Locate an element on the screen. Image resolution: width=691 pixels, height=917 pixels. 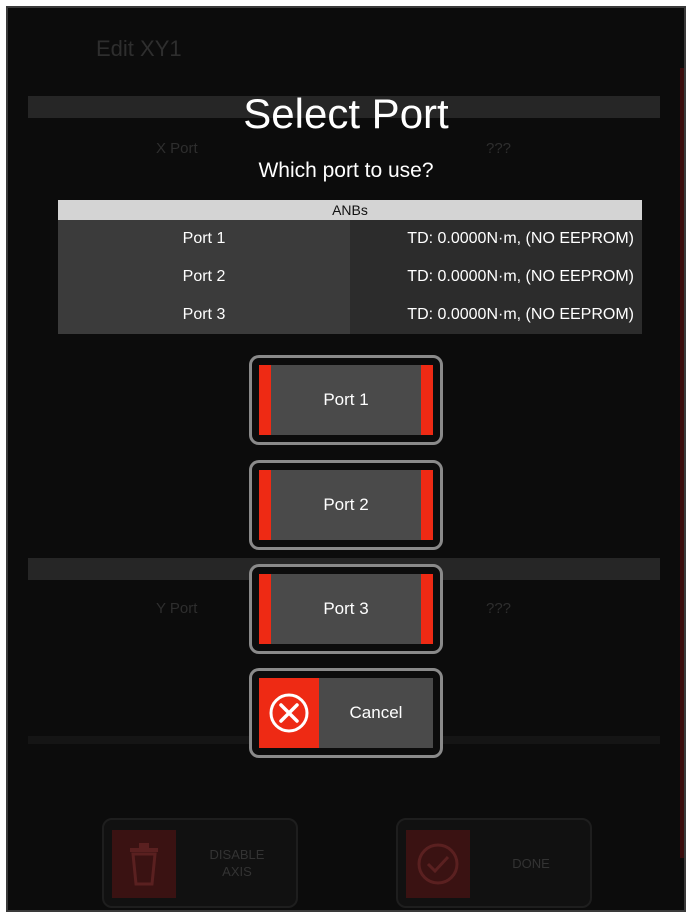
disable-axis-button: DISABLE AXIS is located at coordinates (200, 863).